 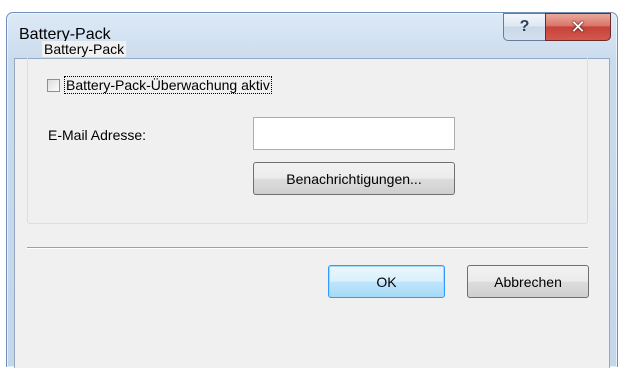 I want to click on help-icon: ?, so click(x=524, y=26).